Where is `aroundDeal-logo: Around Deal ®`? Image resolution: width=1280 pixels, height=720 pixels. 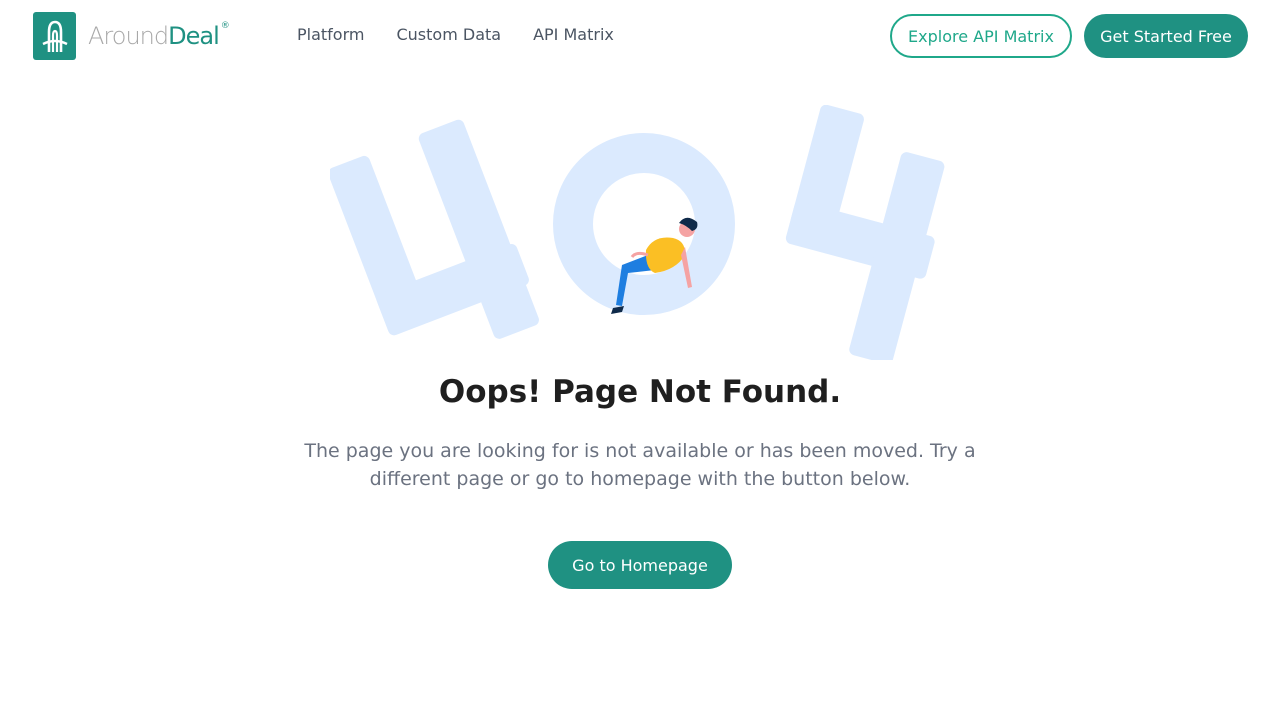 aroundDeal-logo: Around Deal ® is located at coordinates (131, 36).